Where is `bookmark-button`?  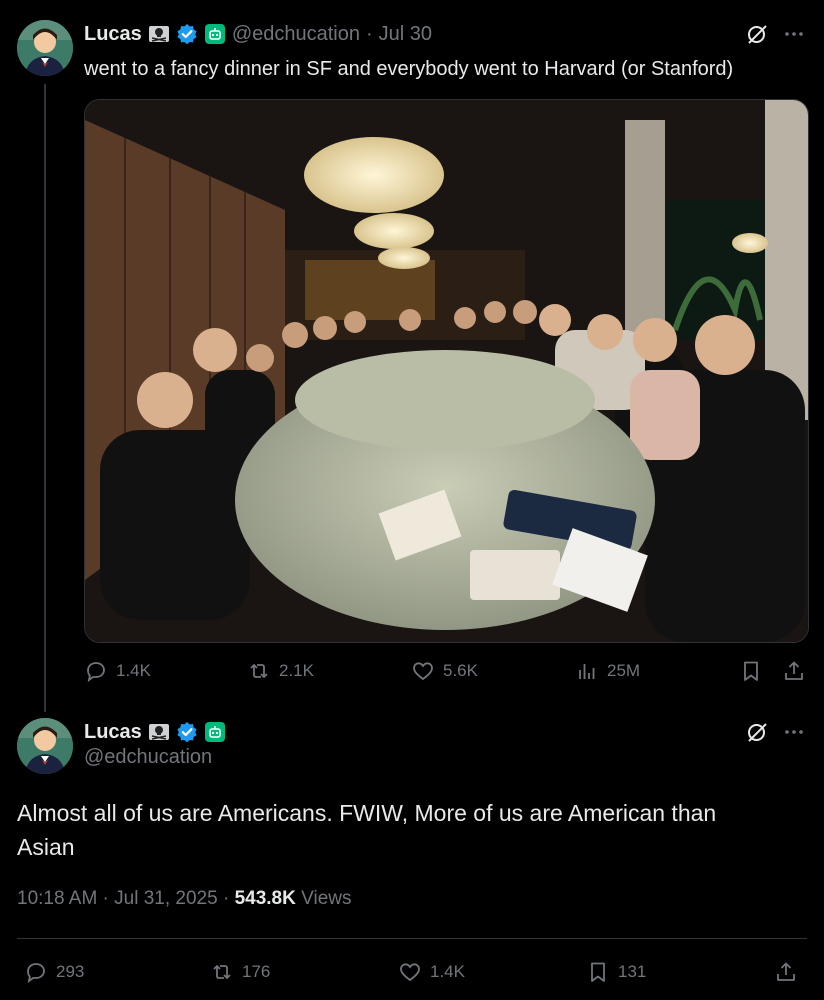 bookmark-button is located at coordinates (751, 673).